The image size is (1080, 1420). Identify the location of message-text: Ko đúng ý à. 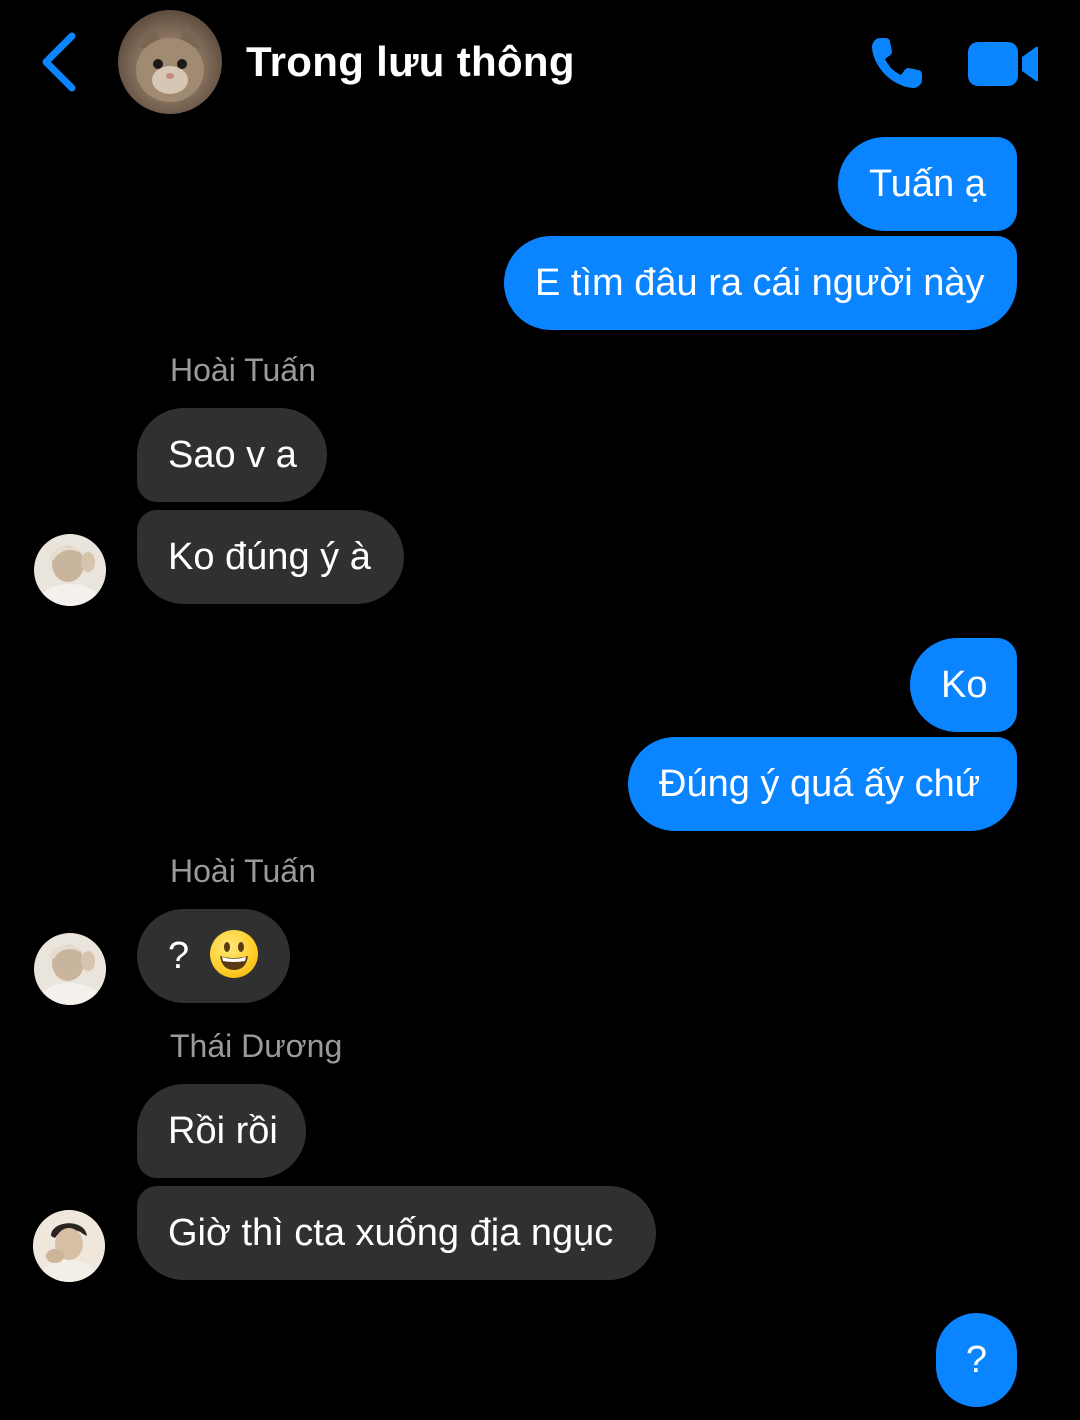
(269, 557).